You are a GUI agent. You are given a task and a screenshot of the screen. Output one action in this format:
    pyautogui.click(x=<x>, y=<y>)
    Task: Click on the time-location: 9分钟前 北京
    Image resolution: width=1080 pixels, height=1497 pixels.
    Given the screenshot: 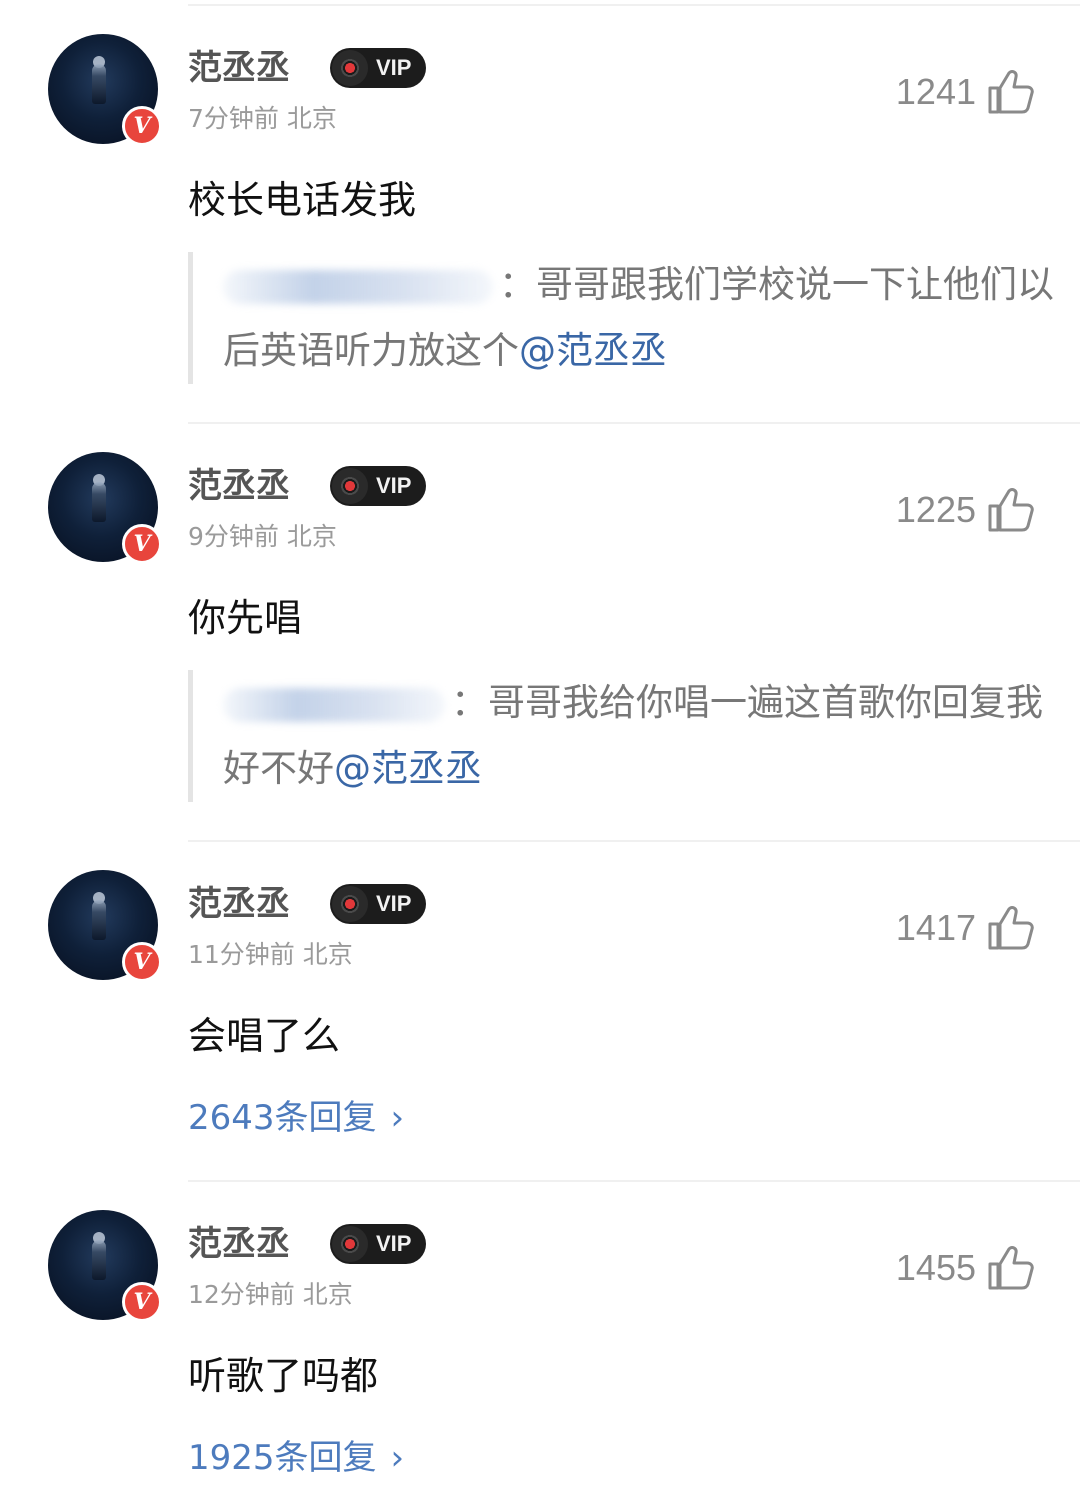 What is the action you would take?
    pyautogui.click(x=262, y=536)
    